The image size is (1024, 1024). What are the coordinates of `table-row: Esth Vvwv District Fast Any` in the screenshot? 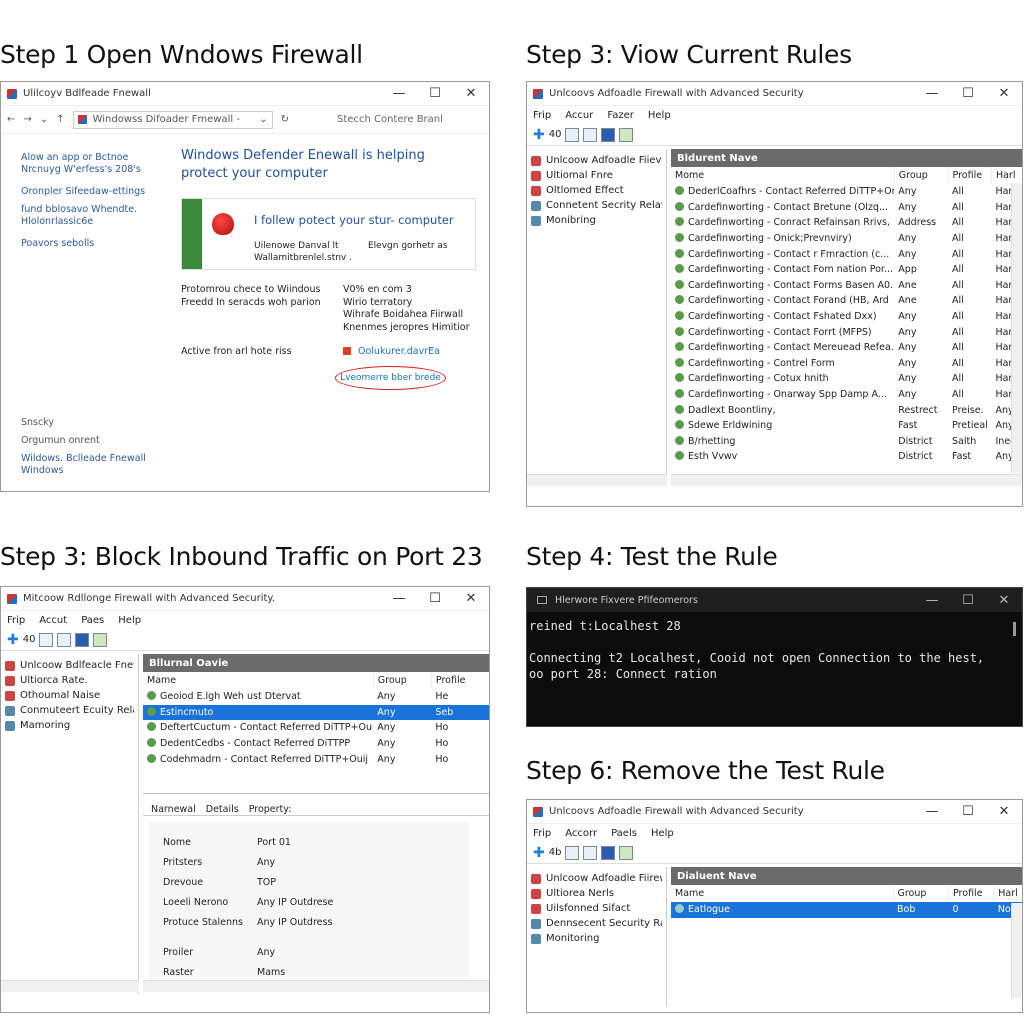 It's located at (846, 457).